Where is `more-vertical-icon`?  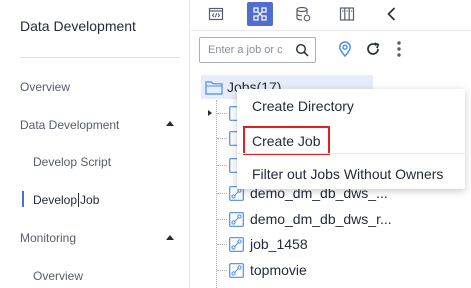 more-vertical-icon is located at coordinates (399, 49).